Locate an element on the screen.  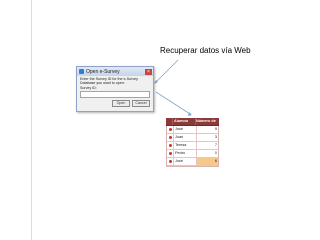
survey-id-label: Survey ID: is located at coordinates (88, 88).